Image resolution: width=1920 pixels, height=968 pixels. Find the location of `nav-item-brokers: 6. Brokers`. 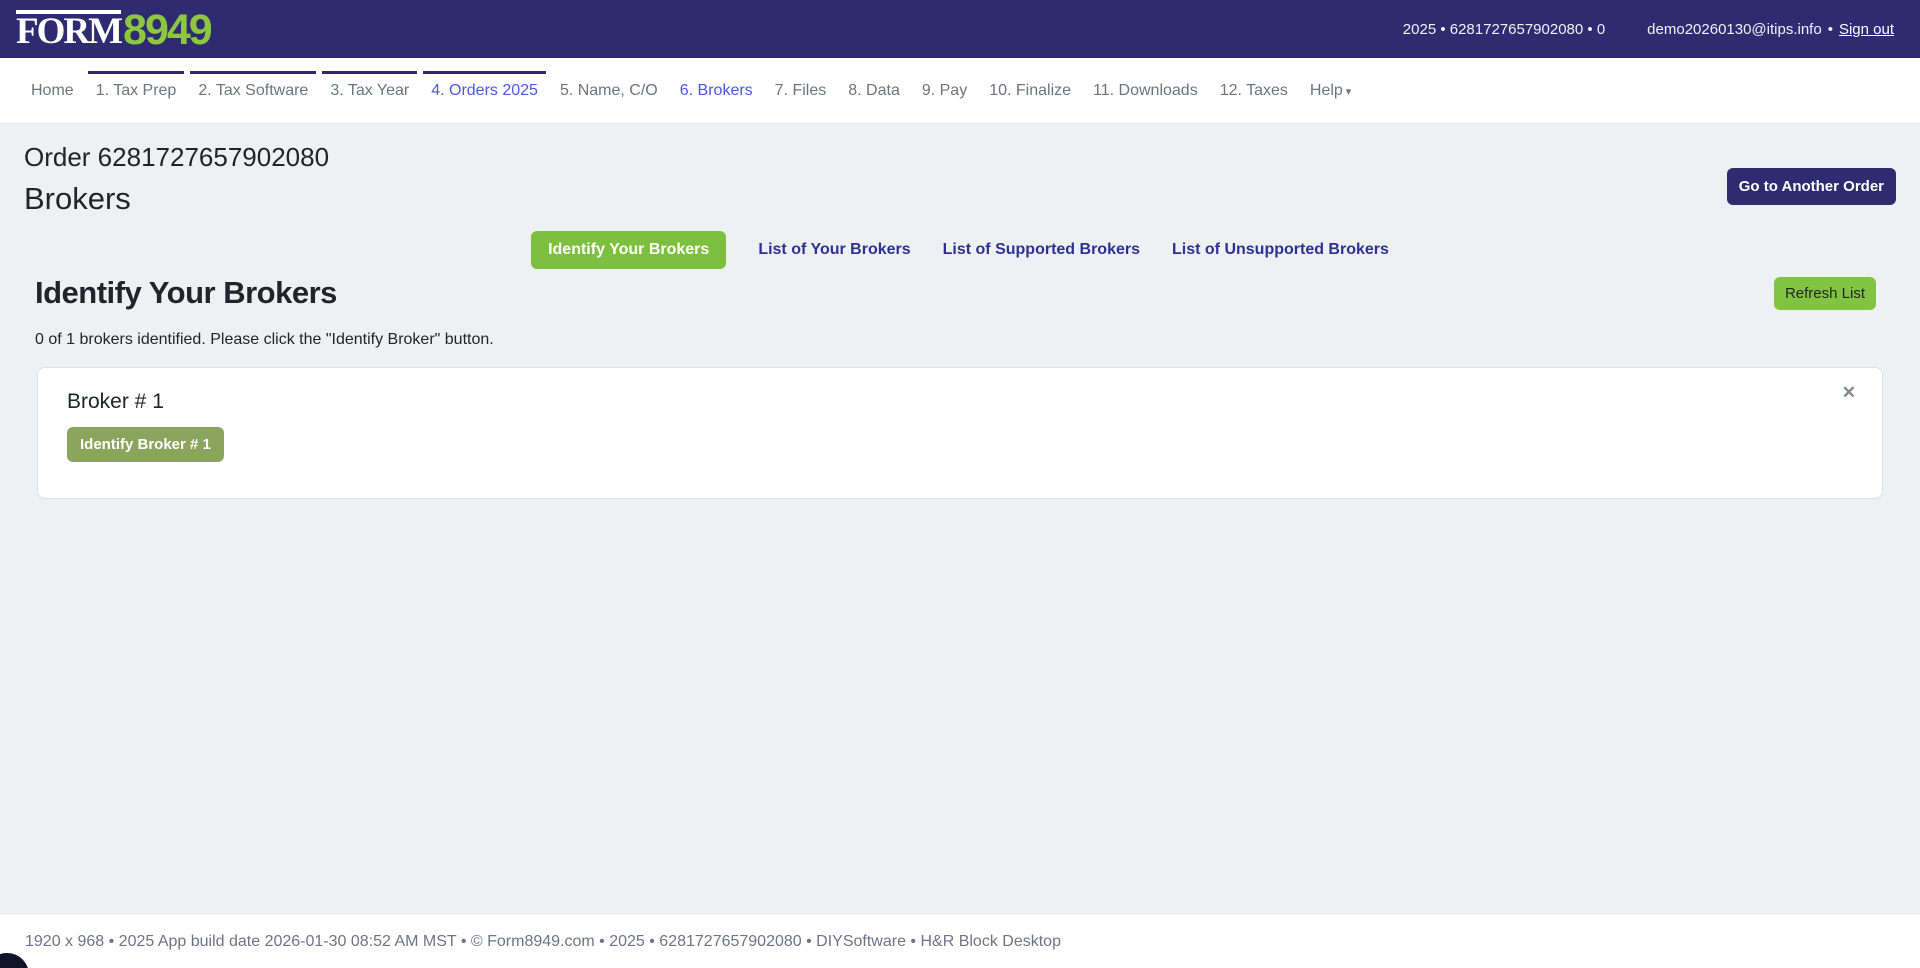

nav-item-brokers: 6. Brokers is located at coordinates (716, 91).